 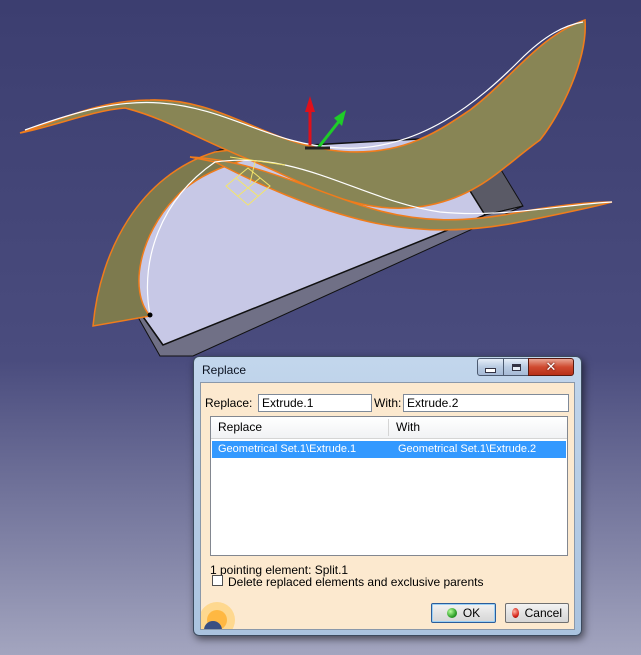 What do you see at coordinates (224, 370) in the screenshot?
I see `dialog-title: Replace` at bounding box center [224, 370].